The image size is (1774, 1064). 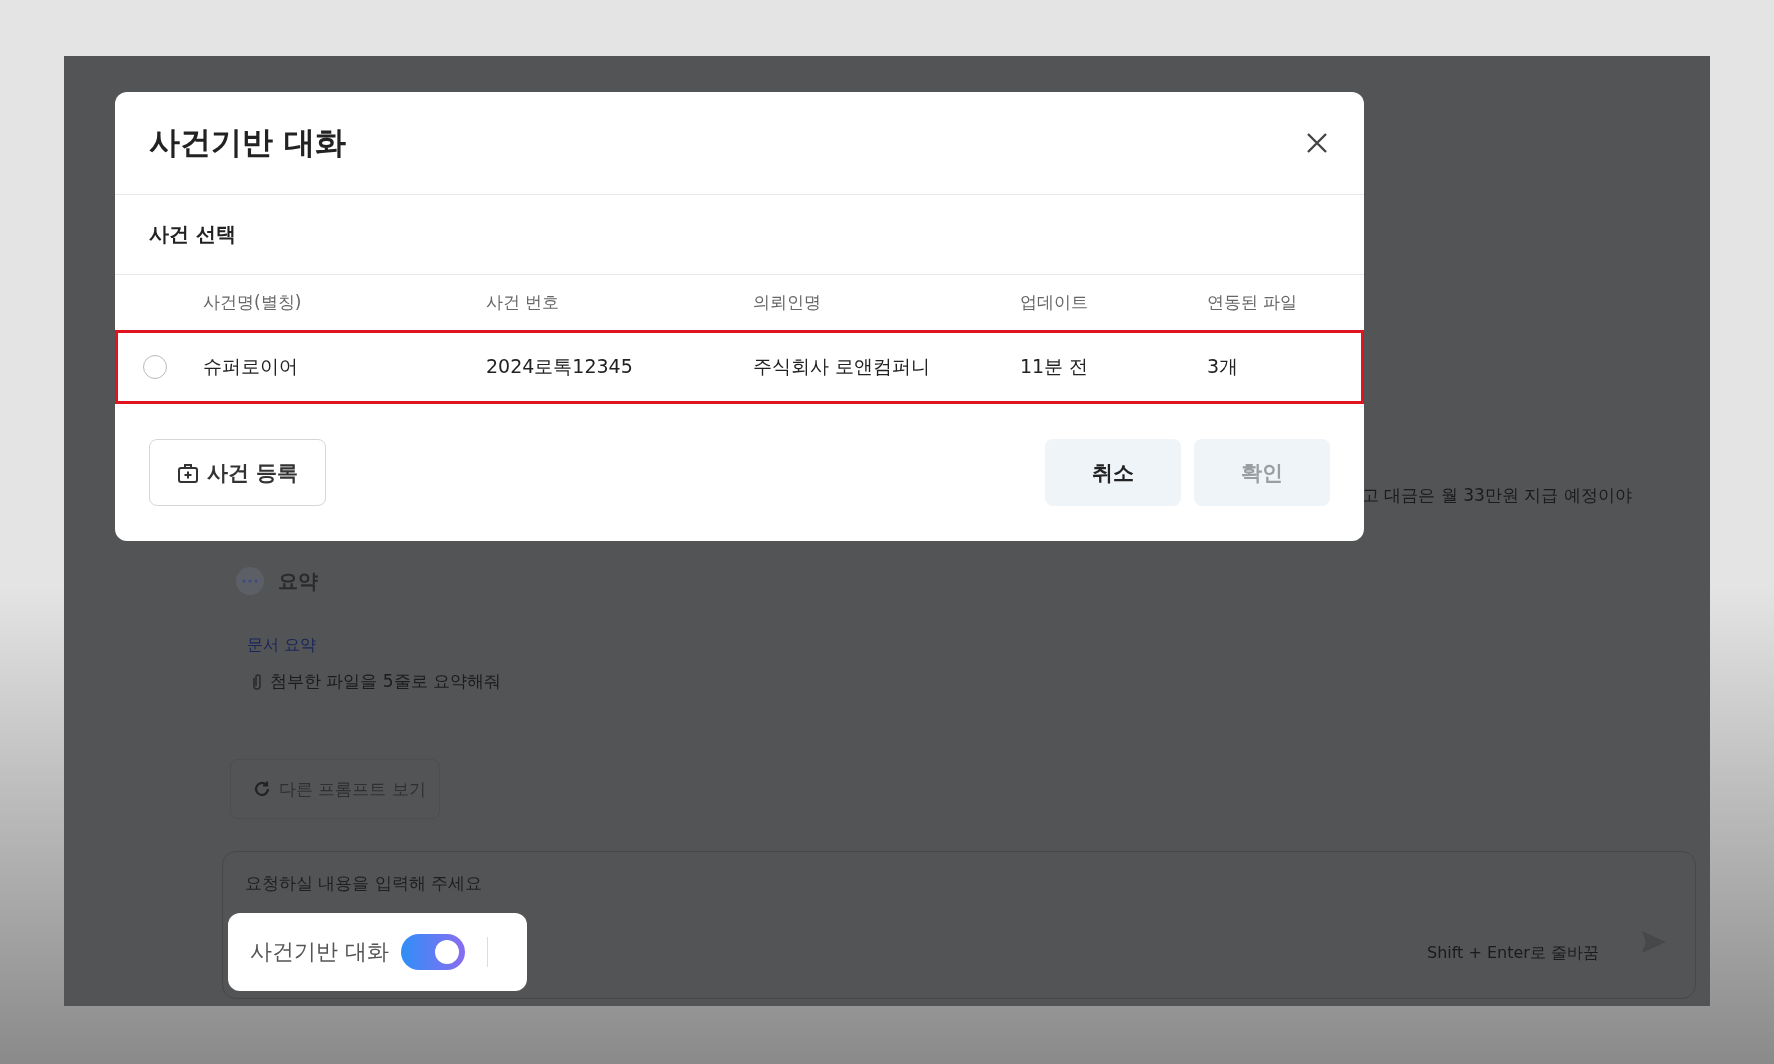 I want to click on cancel-button: 취소, so click(x=1113, y=472).